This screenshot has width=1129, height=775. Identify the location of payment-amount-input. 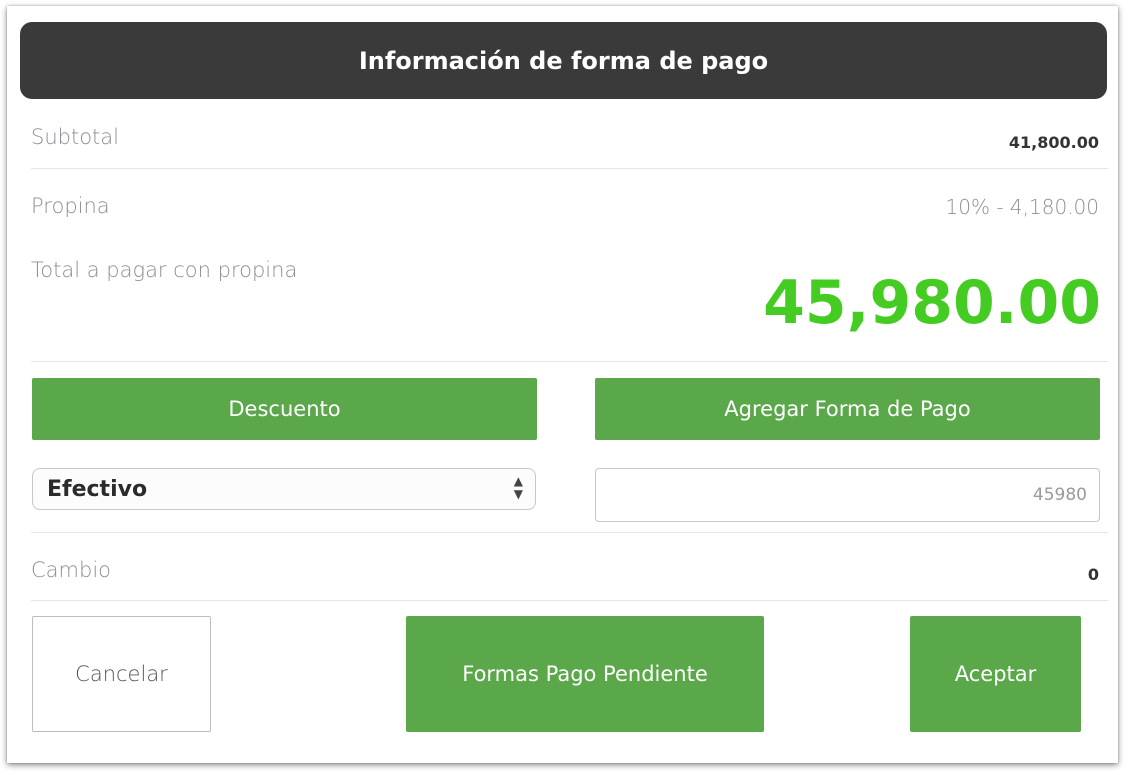
(847, 495).